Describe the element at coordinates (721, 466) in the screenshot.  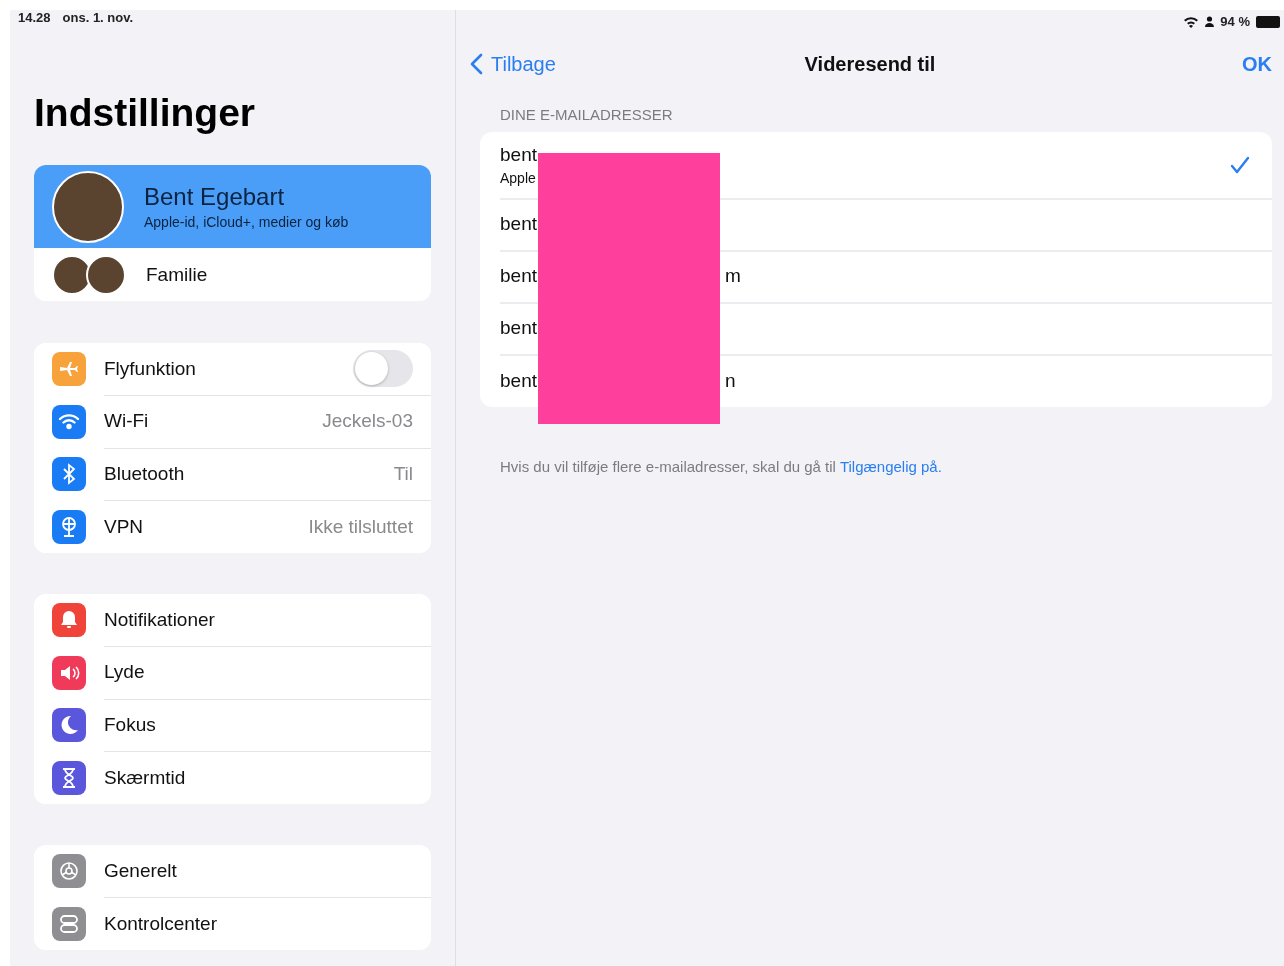
I see `footer-note: Hvis du vil tilføje flere e-mailadresser, skal du gå til Tilgængelig på.` at that location.